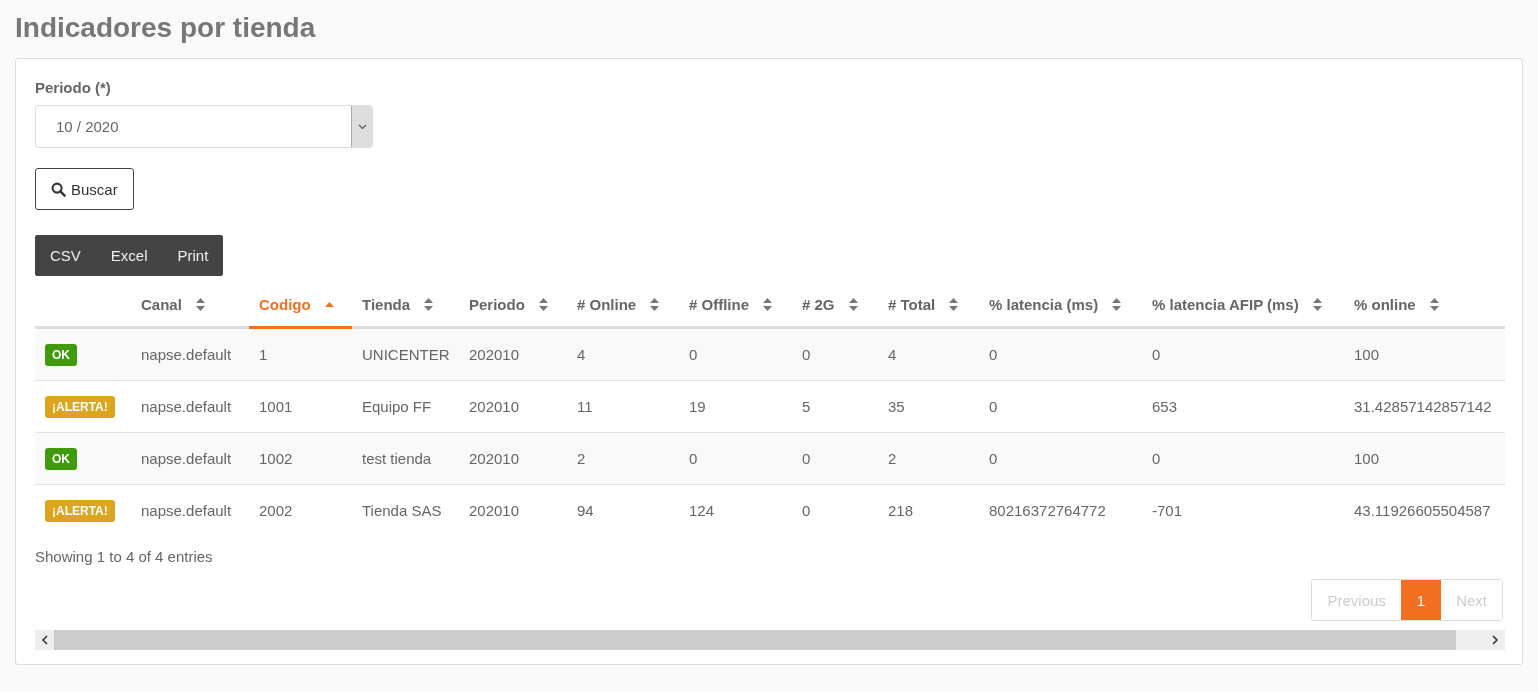 The image size is (1538, 692). What do you see at coordinates (73, 87) in the screenshot?
I see `field-label: Periodo (*)` at bounding box center [73, 87].